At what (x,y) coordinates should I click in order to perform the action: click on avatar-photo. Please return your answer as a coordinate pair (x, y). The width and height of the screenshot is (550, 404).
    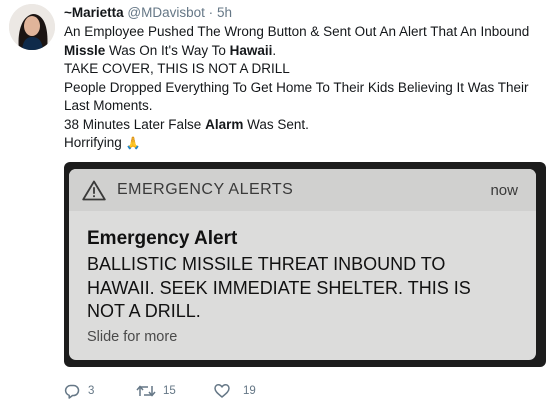
    Looking at the image, I should click on (32, 27).